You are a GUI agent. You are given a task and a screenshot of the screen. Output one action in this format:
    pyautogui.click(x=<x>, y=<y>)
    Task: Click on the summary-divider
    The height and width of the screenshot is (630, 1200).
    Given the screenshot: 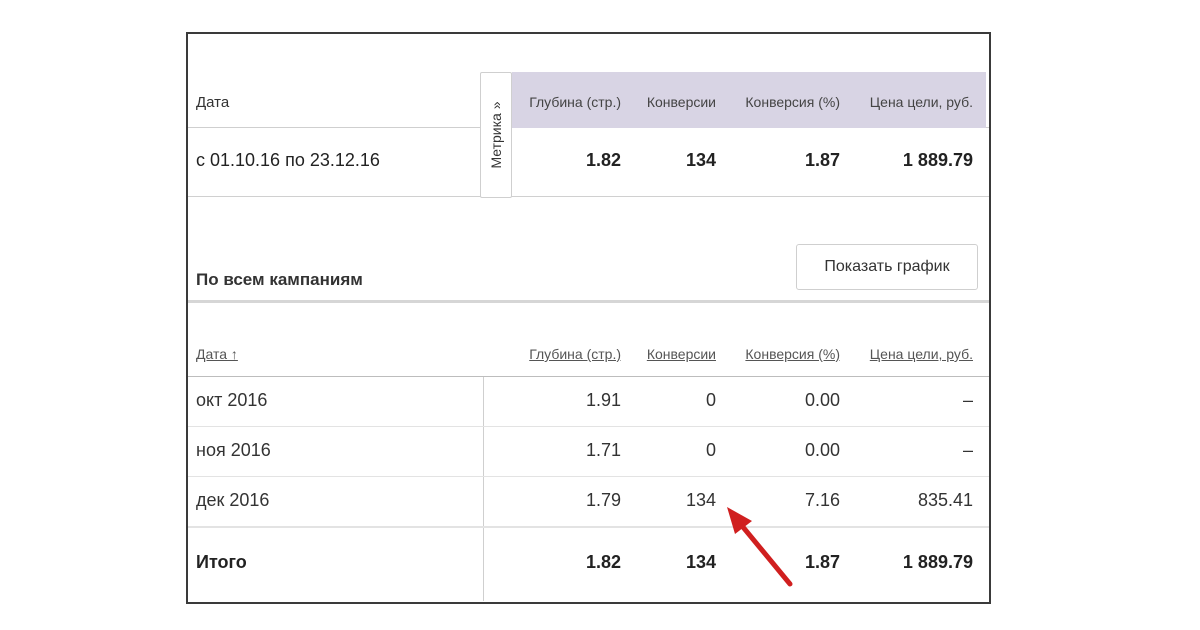 What is the action you would take?
    pyautogui.click(x=588, y=196)
    